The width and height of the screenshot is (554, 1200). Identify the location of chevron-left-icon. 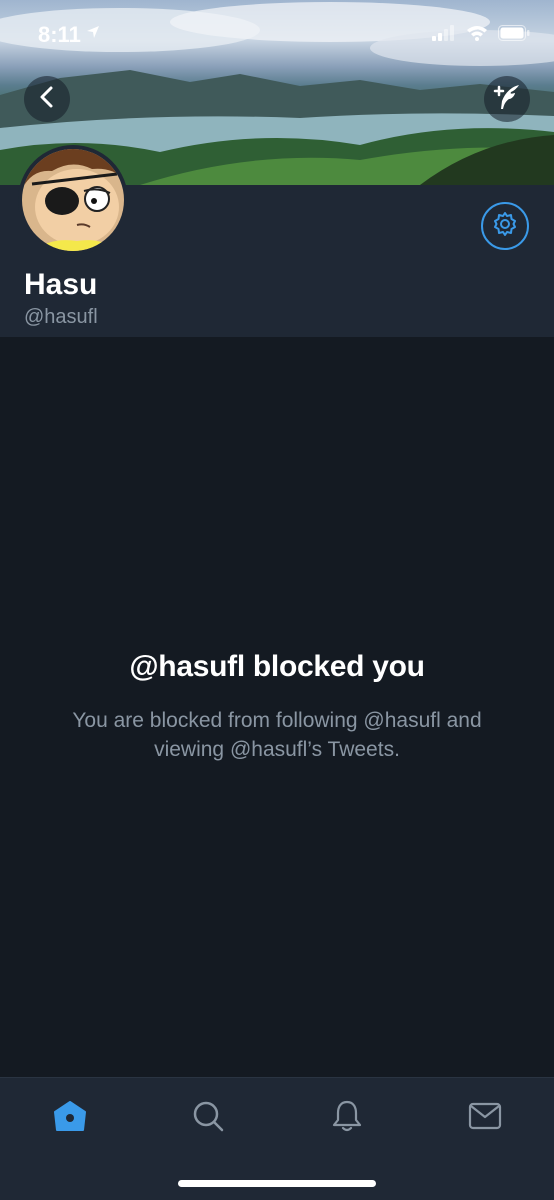
(47, 99).